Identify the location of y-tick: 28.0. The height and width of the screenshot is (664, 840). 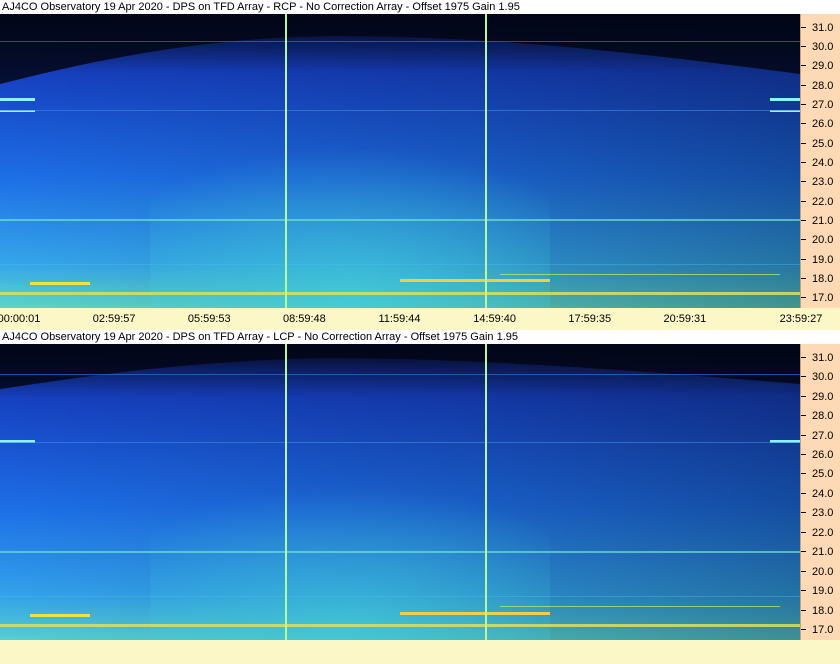
(820, 86).